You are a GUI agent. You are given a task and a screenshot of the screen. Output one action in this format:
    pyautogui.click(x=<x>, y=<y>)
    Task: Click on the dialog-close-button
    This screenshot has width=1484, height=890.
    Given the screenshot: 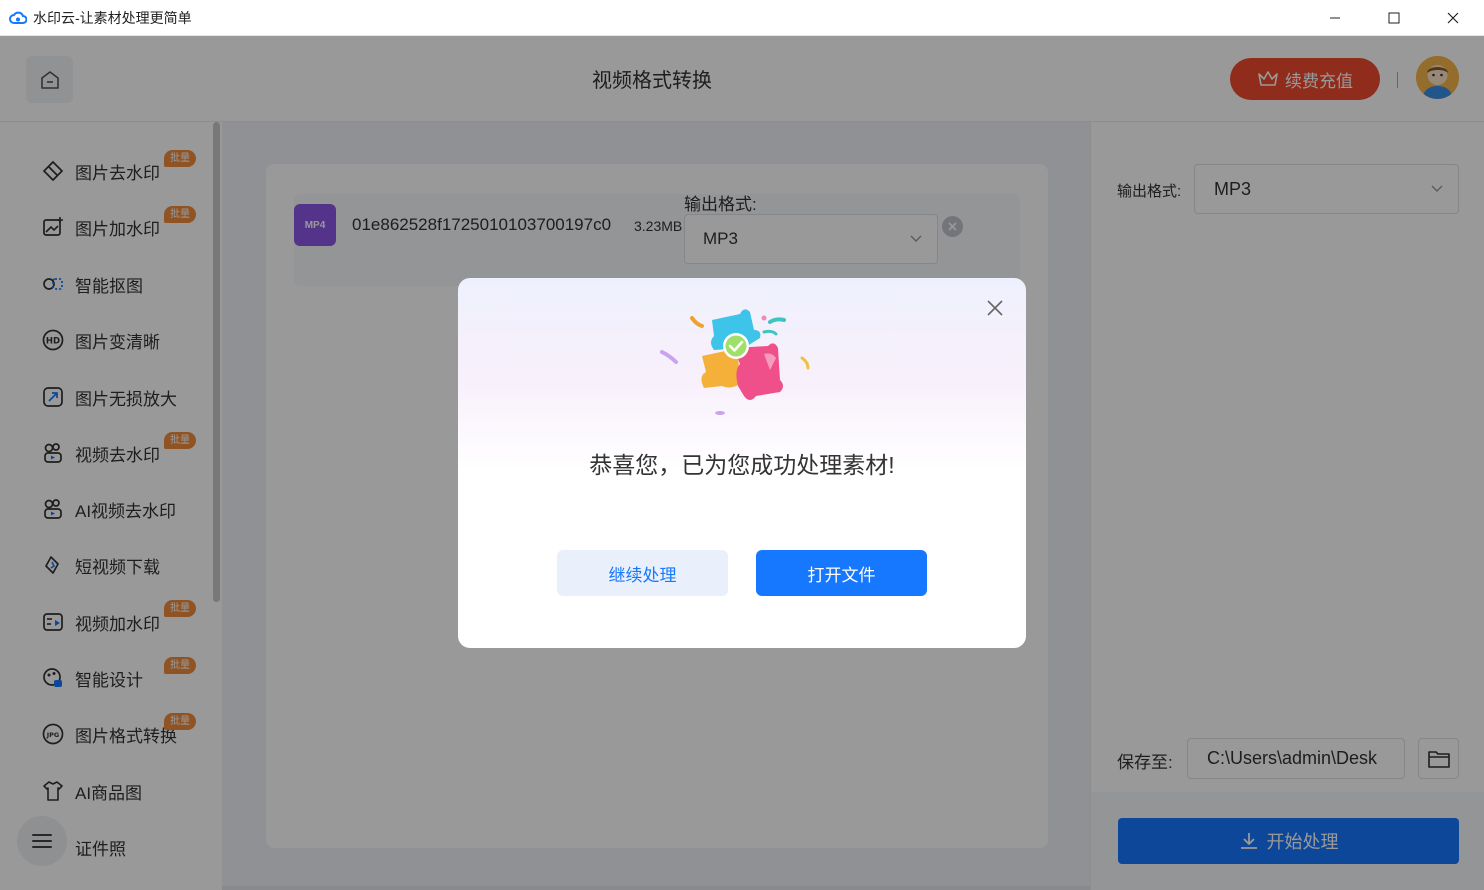 What is the action you would take?
    pyautogui.click(x=995, y=308)
    